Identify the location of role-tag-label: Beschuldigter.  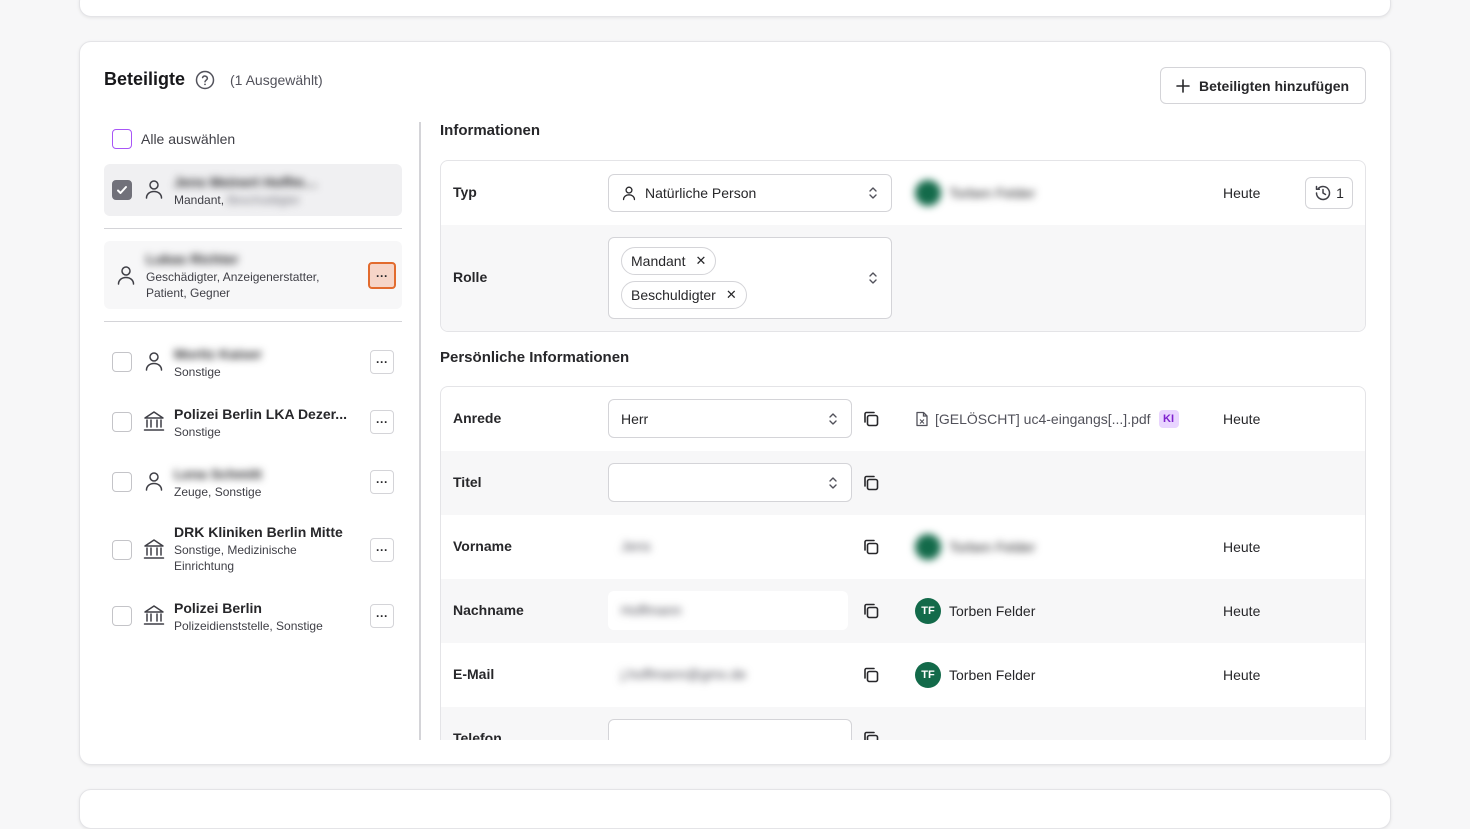
(673, 295).